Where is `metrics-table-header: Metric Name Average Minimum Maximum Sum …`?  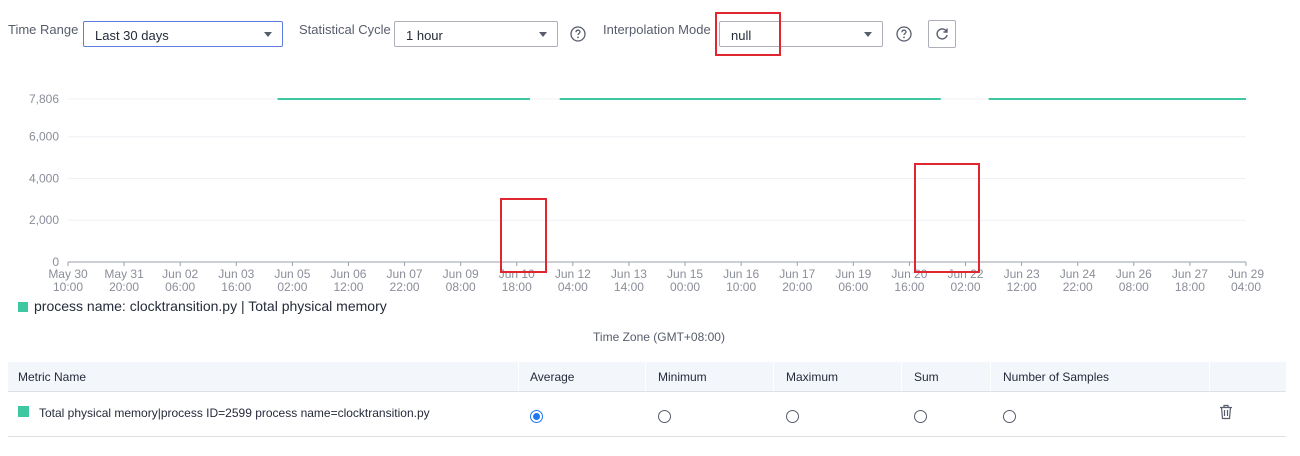 metrics-table-header: Metric Name Average Minimum Maximum Sum … is located at coordinates (647, 377).